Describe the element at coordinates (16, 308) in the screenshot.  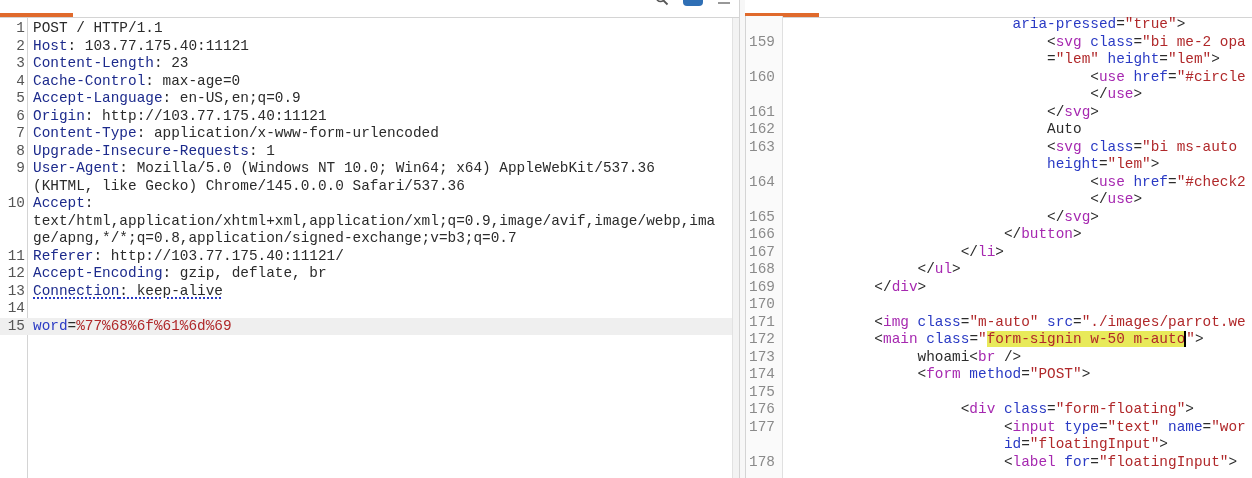
I see `line-number: 14` at that location.